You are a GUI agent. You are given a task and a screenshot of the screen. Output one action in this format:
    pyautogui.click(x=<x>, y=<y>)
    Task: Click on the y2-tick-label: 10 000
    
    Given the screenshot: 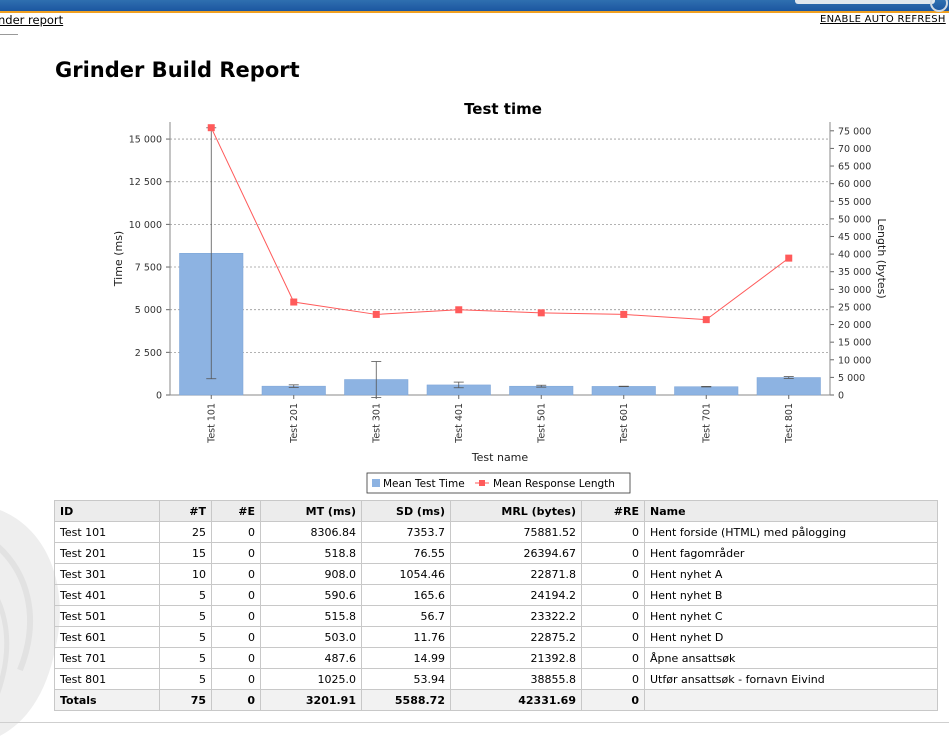 What is the action you would take?
    pyautogui.click(x=854, y=360)
    